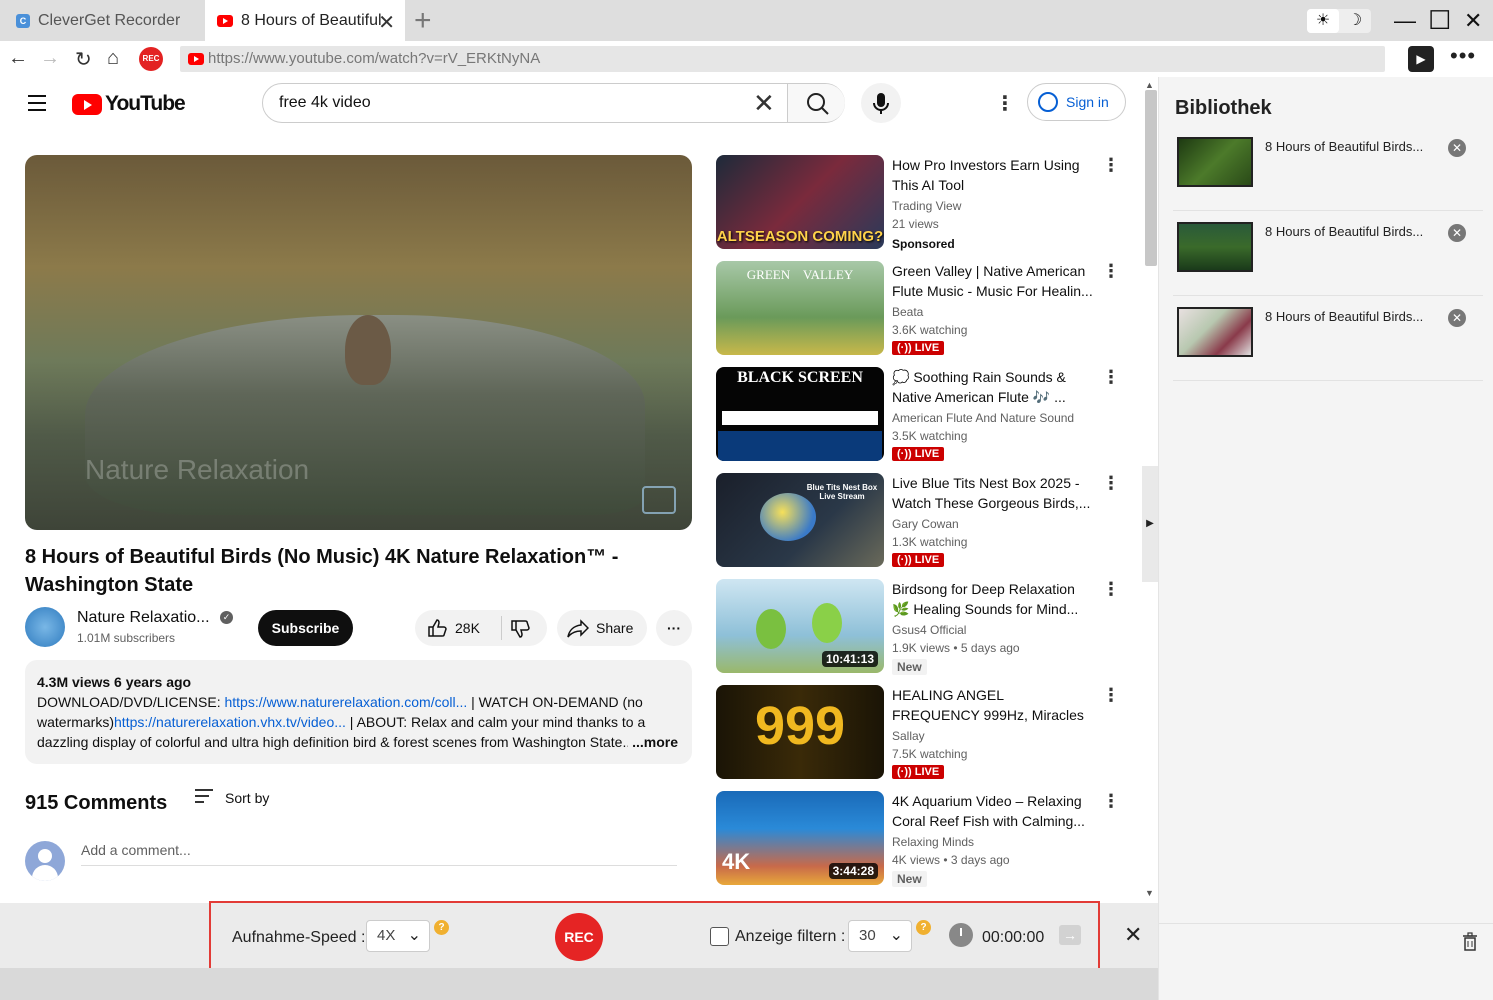 This screenshot has height=1000, width=1493. Describe the element at coordinates (602, 628) in the screenshot. I see `share-button: Share` at that location.